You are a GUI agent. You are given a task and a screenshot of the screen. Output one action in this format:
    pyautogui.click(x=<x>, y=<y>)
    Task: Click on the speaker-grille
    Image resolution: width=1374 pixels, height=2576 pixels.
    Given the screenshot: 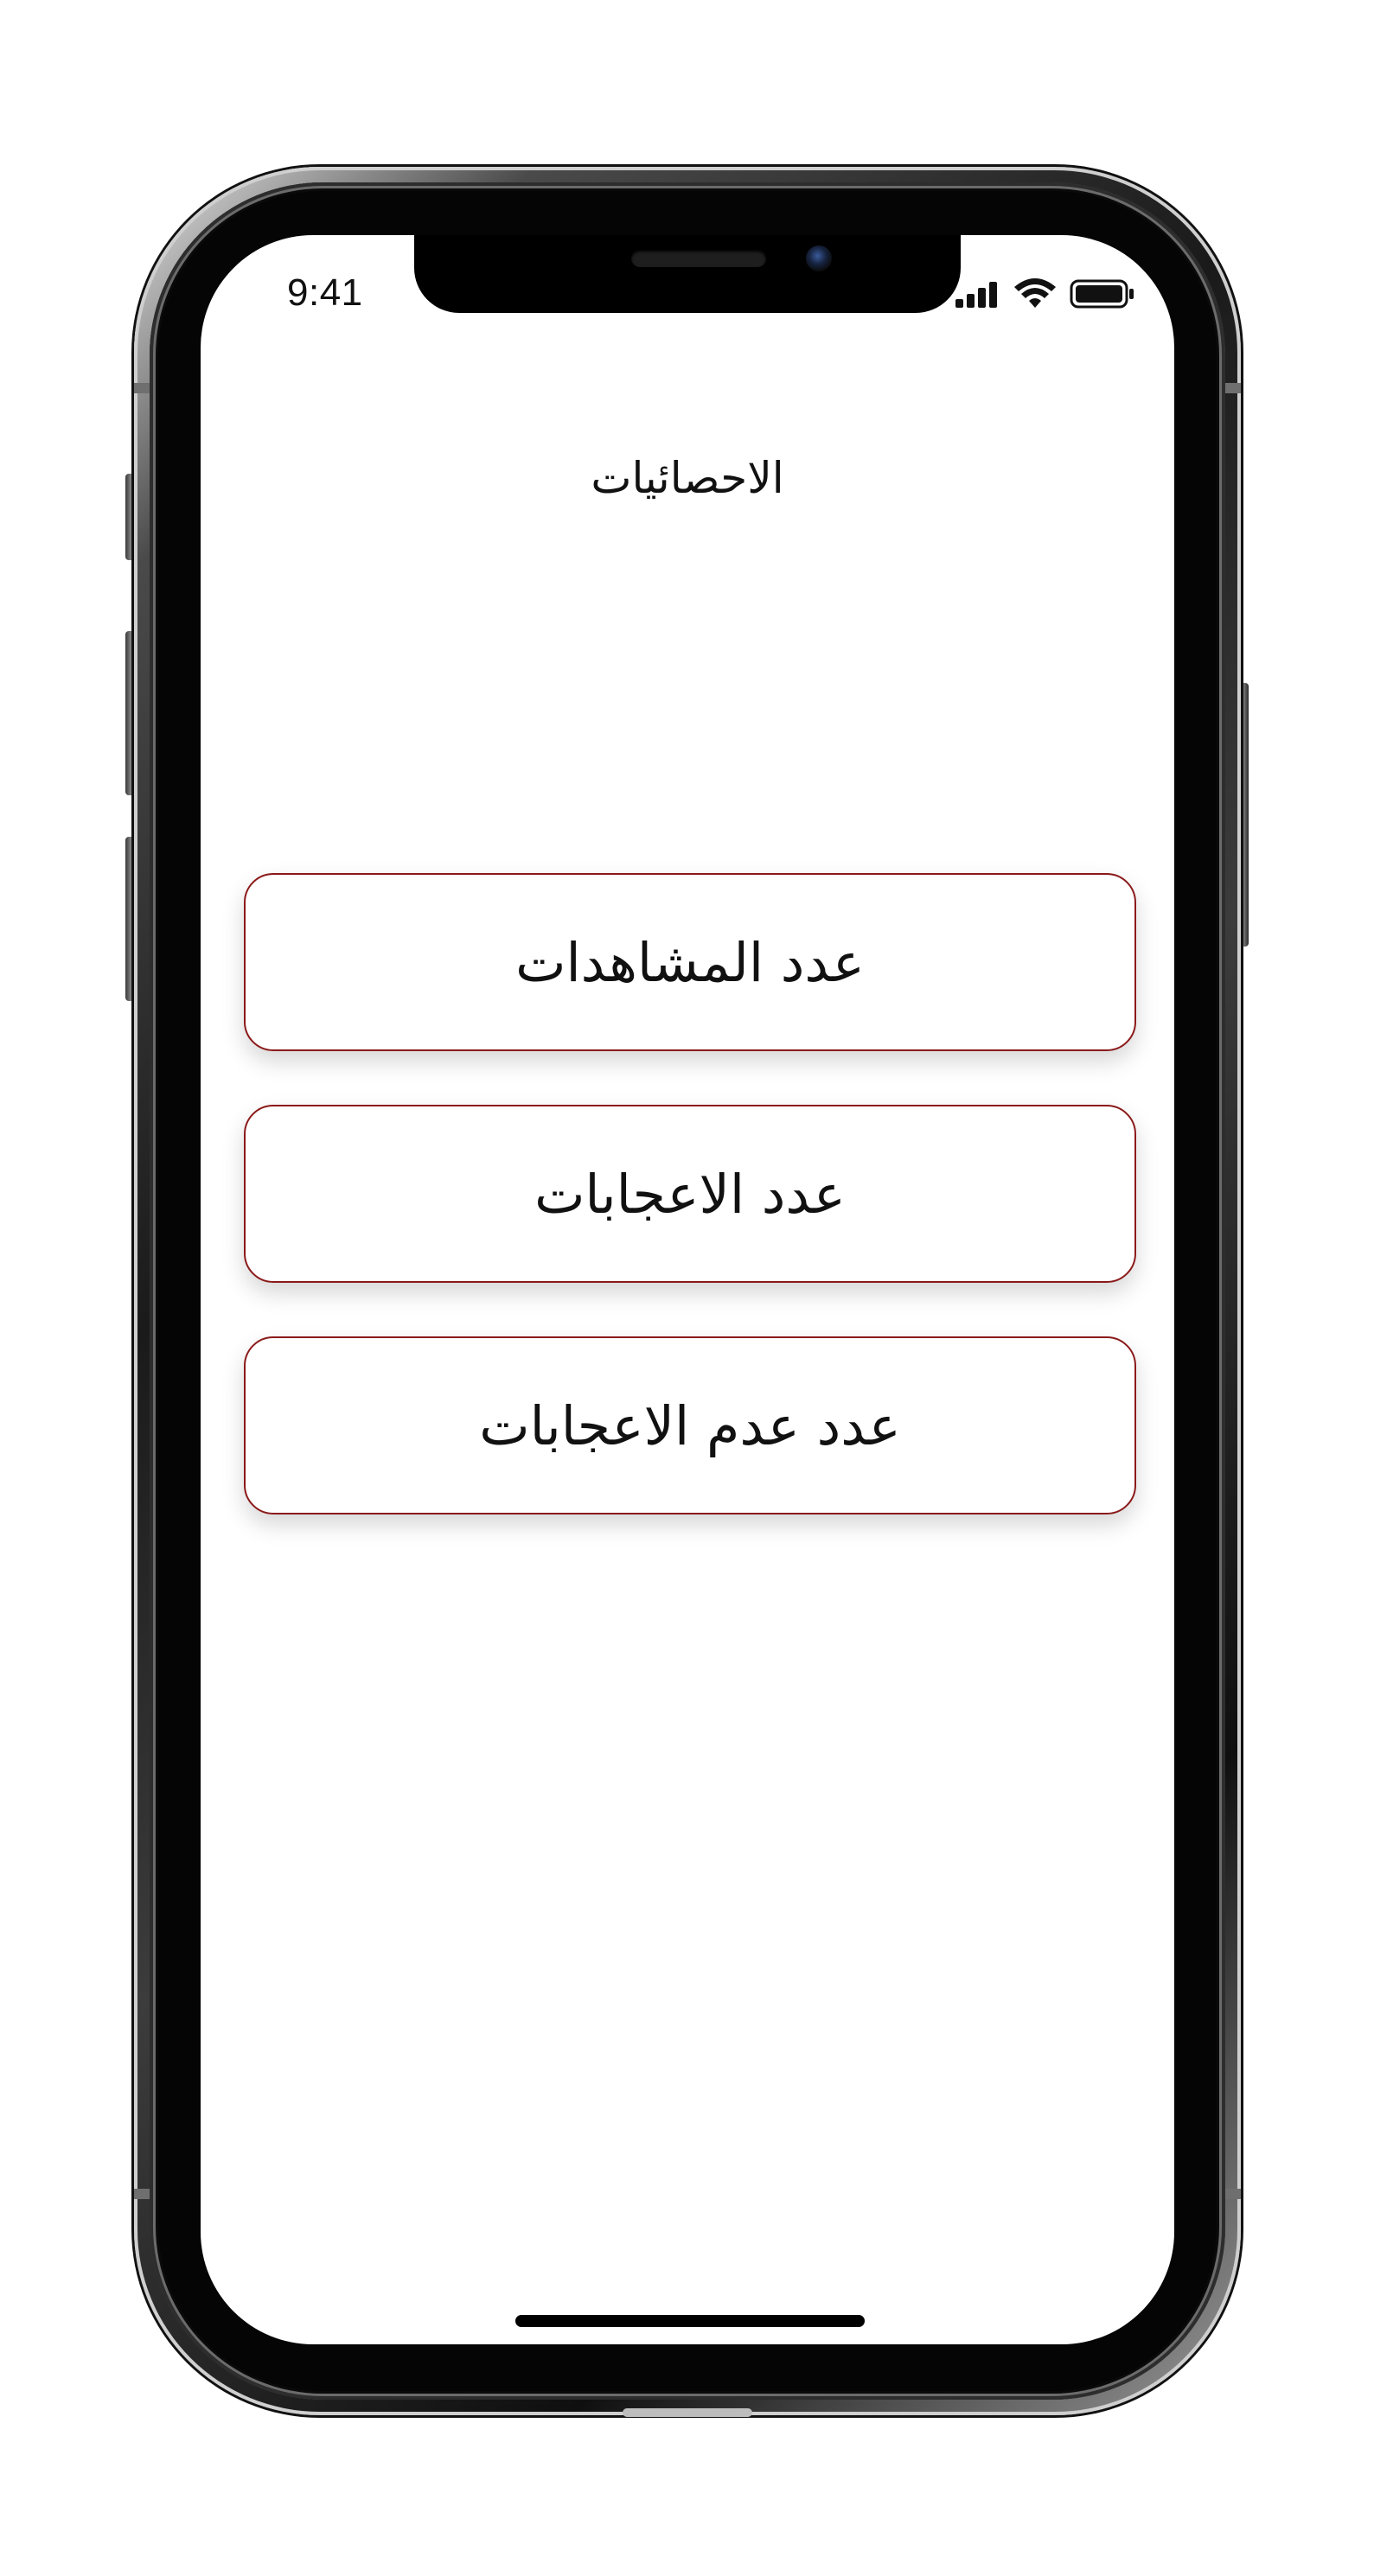 What is the action you would take?
    pyautogui.click(x=698, y=258)
    